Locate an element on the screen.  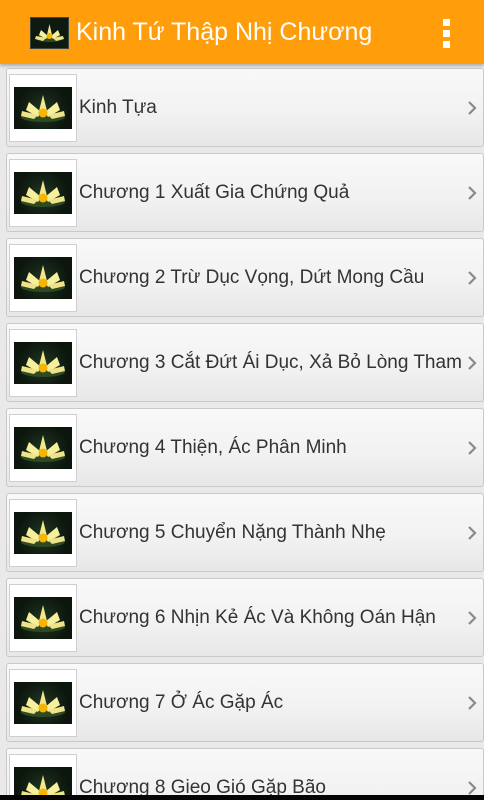
chapter-list-item: Chương 3 Cắt Đứt Ái Dục, Xả Bỏ Lòng Tham is located at coordinates (245, 362).